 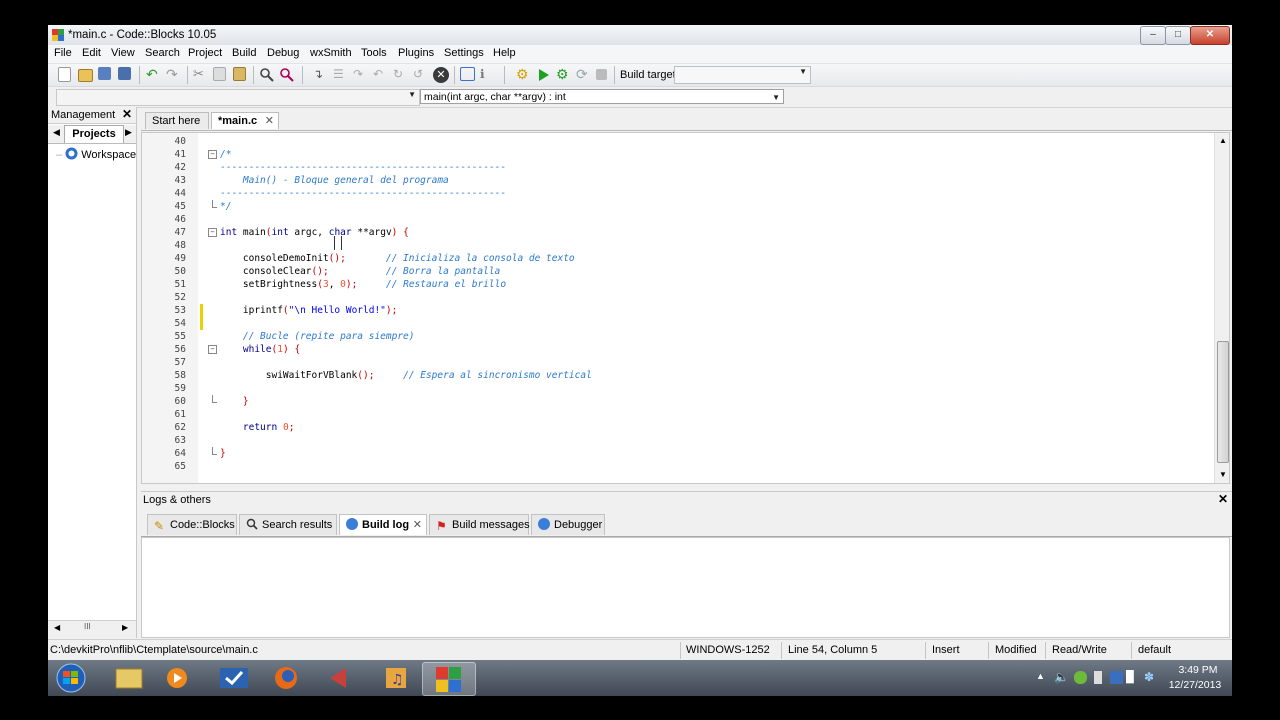 What do you see at coordinates (742, 75) in the screenshot?
I see `build-target-select: ▼` at bounding box center [742, 75].